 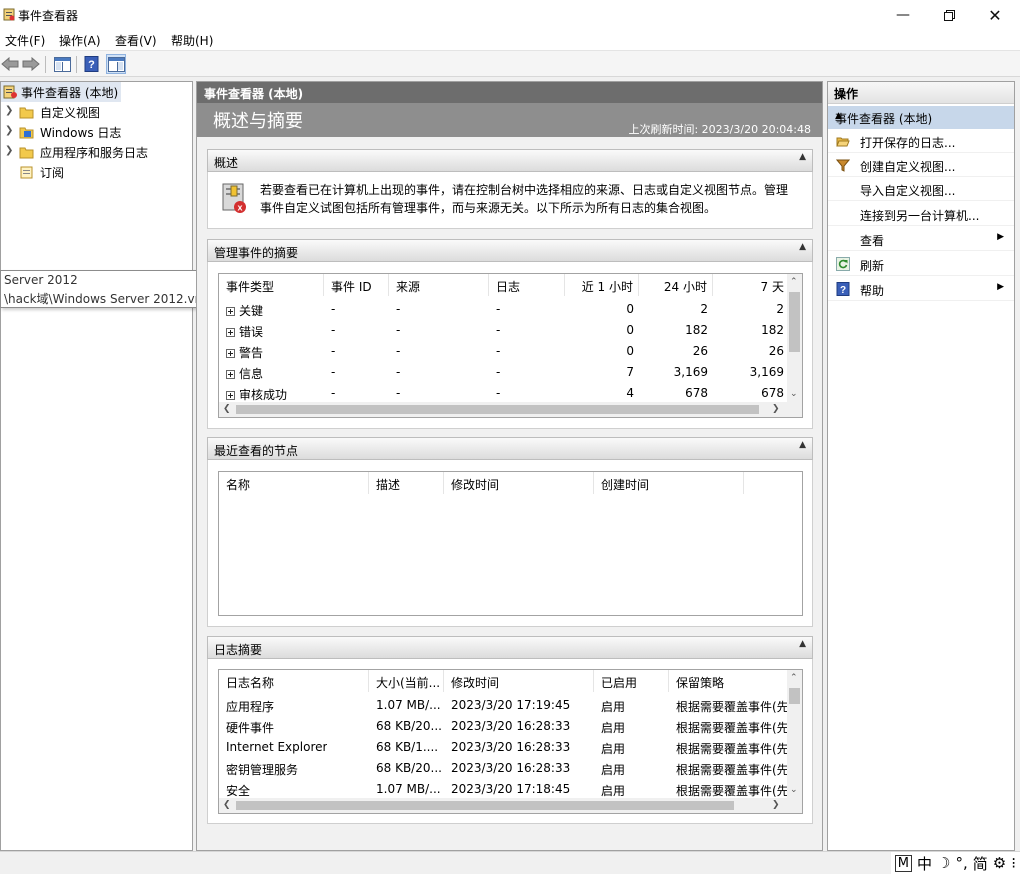 I want to click on column-header: 描述, so click(x=406, y=483).